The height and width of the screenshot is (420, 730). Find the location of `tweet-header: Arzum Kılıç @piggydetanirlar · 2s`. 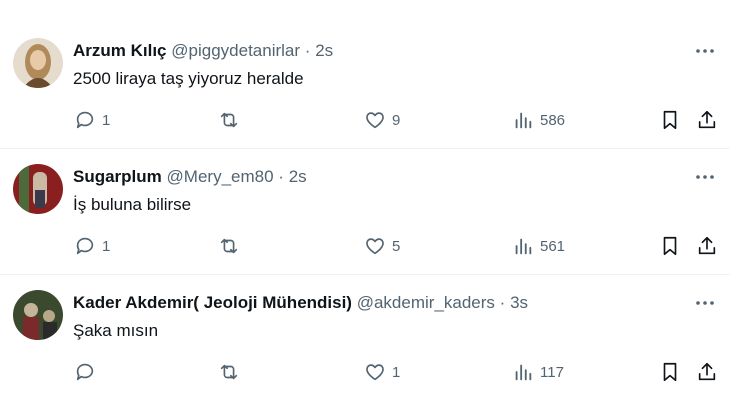

tweet-header: Arzum Kılıç @piggydetanirlar · 2s is located at coordinates (203, 51).